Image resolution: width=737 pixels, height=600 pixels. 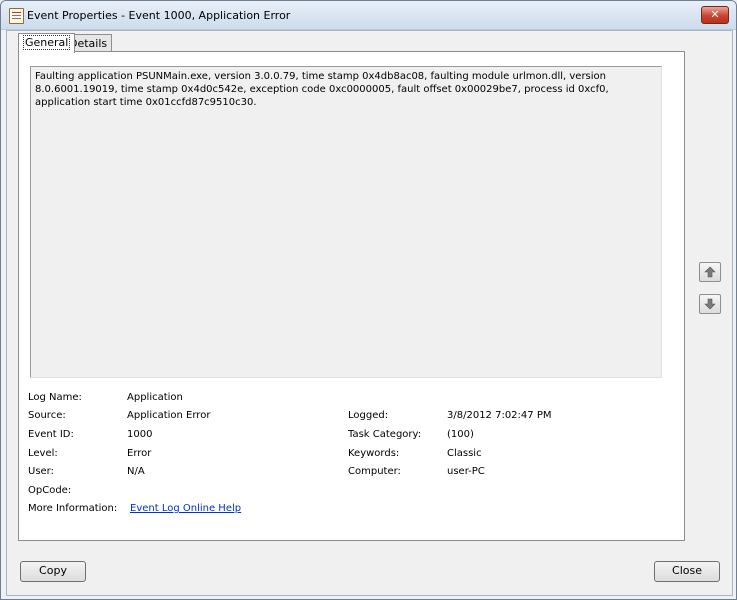 I want to click on window-close-button: ✕, so click(x=715, y=15).